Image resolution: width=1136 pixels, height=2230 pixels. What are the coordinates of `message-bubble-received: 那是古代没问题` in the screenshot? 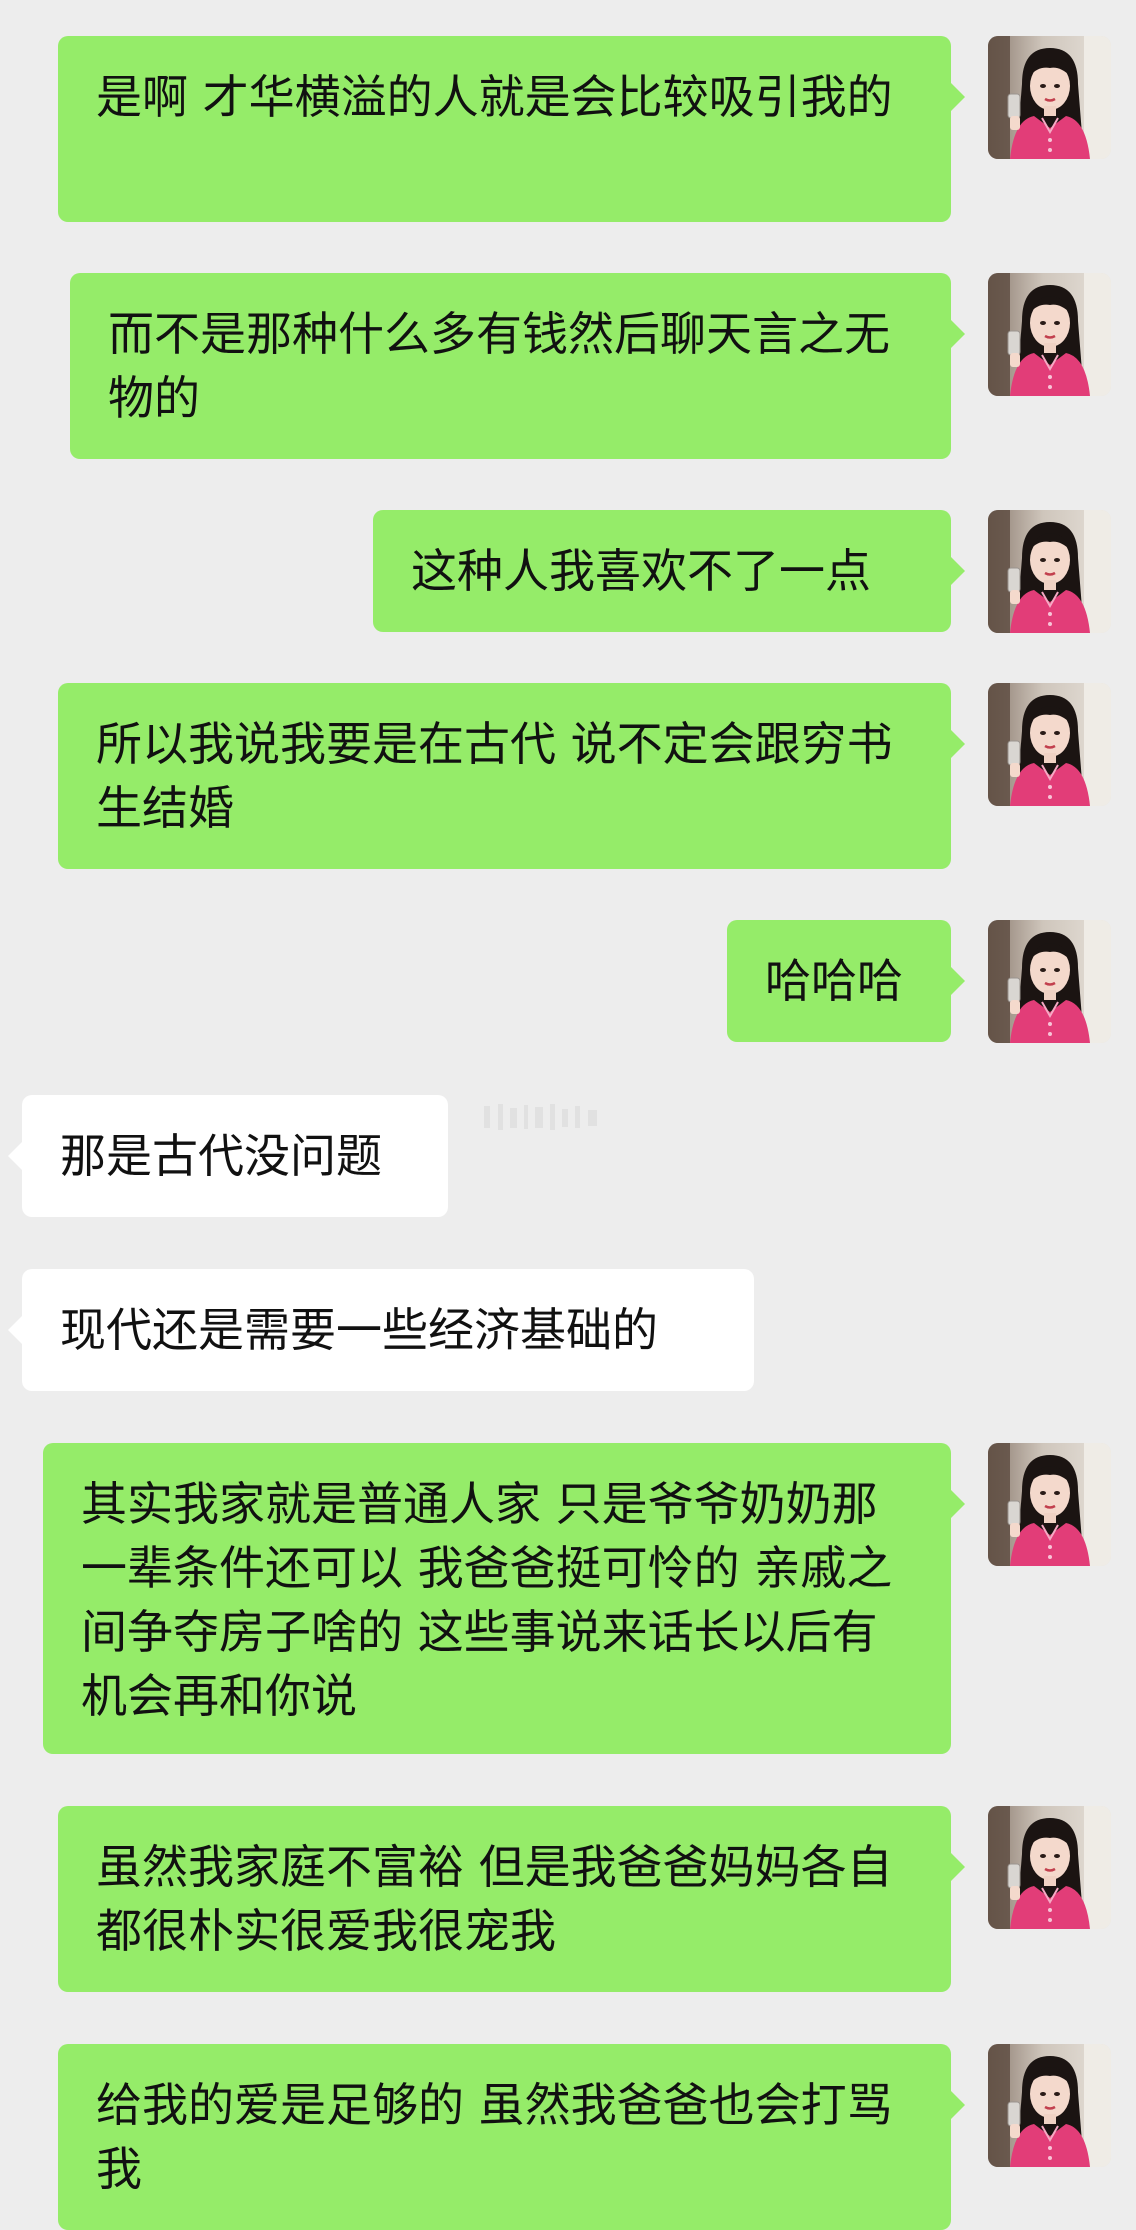 It's located at (228, 1156).